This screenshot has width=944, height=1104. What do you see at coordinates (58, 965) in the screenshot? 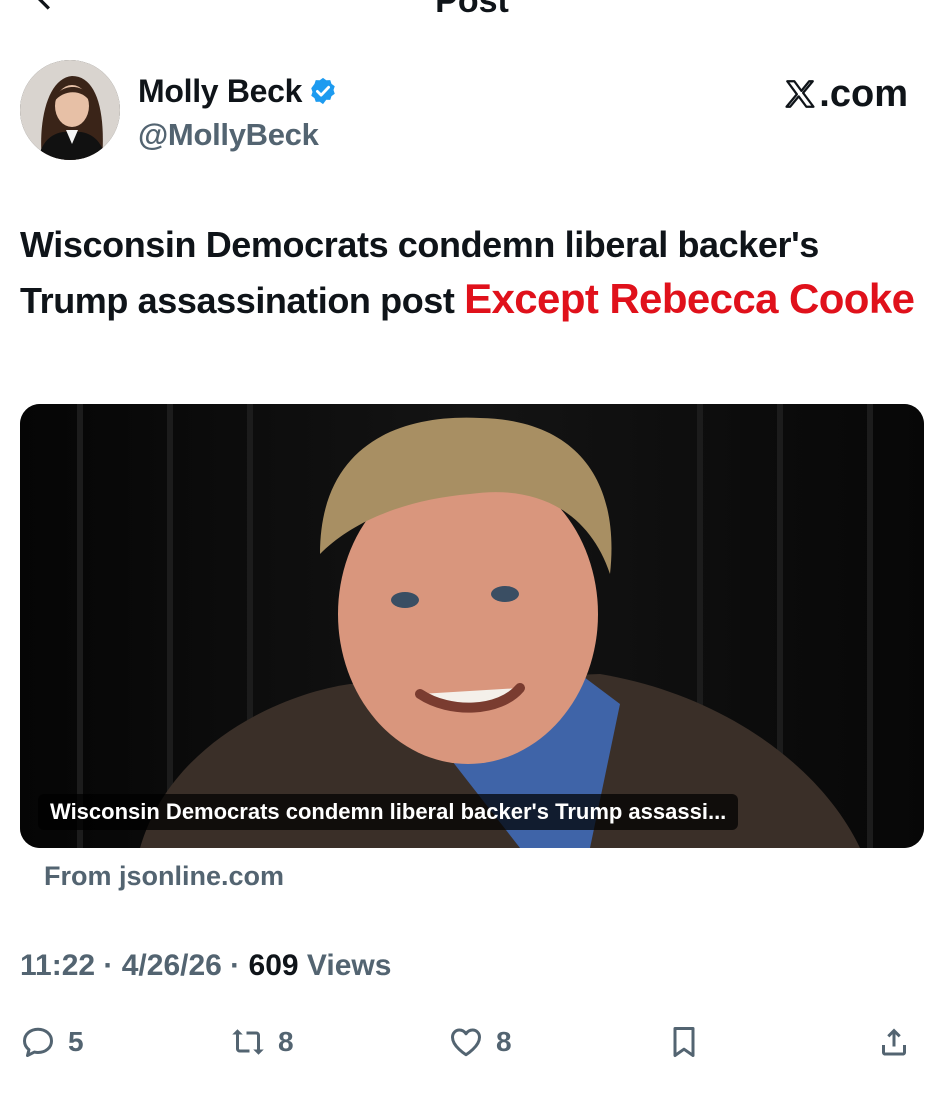
I see `post-time: 11:22` at bounding box center [58, 965].